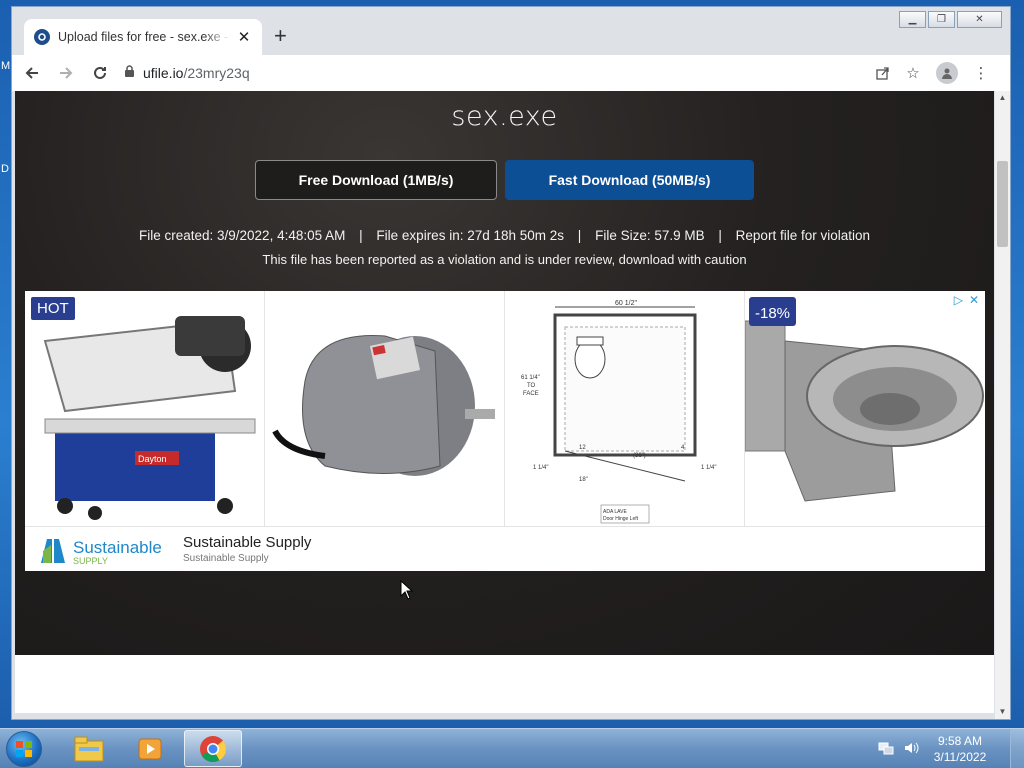  I want to click on diagram-height-label: 61 1/4", so click(530, 378).